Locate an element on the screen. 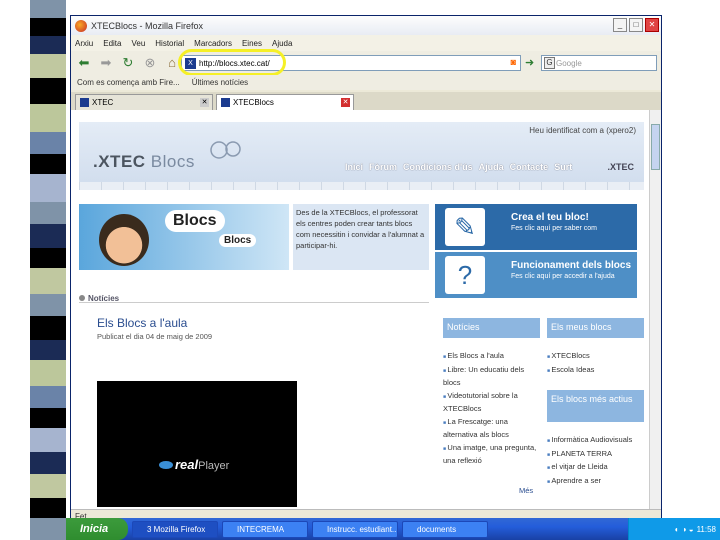  my-blogs-header: Els meus blocs is located at coordinates (595, 328).